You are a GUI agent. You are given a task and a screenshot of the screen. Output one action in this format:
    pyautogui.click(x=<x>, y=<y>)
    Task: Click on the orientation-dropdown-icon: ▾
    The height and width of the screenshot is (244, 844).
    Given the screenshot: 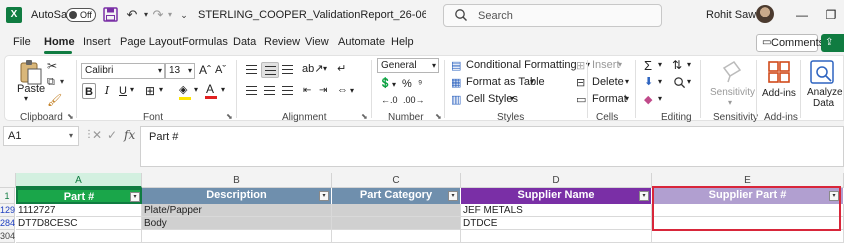 What is the action you would take?
    pyautogui.click(x=325, y=68)
    